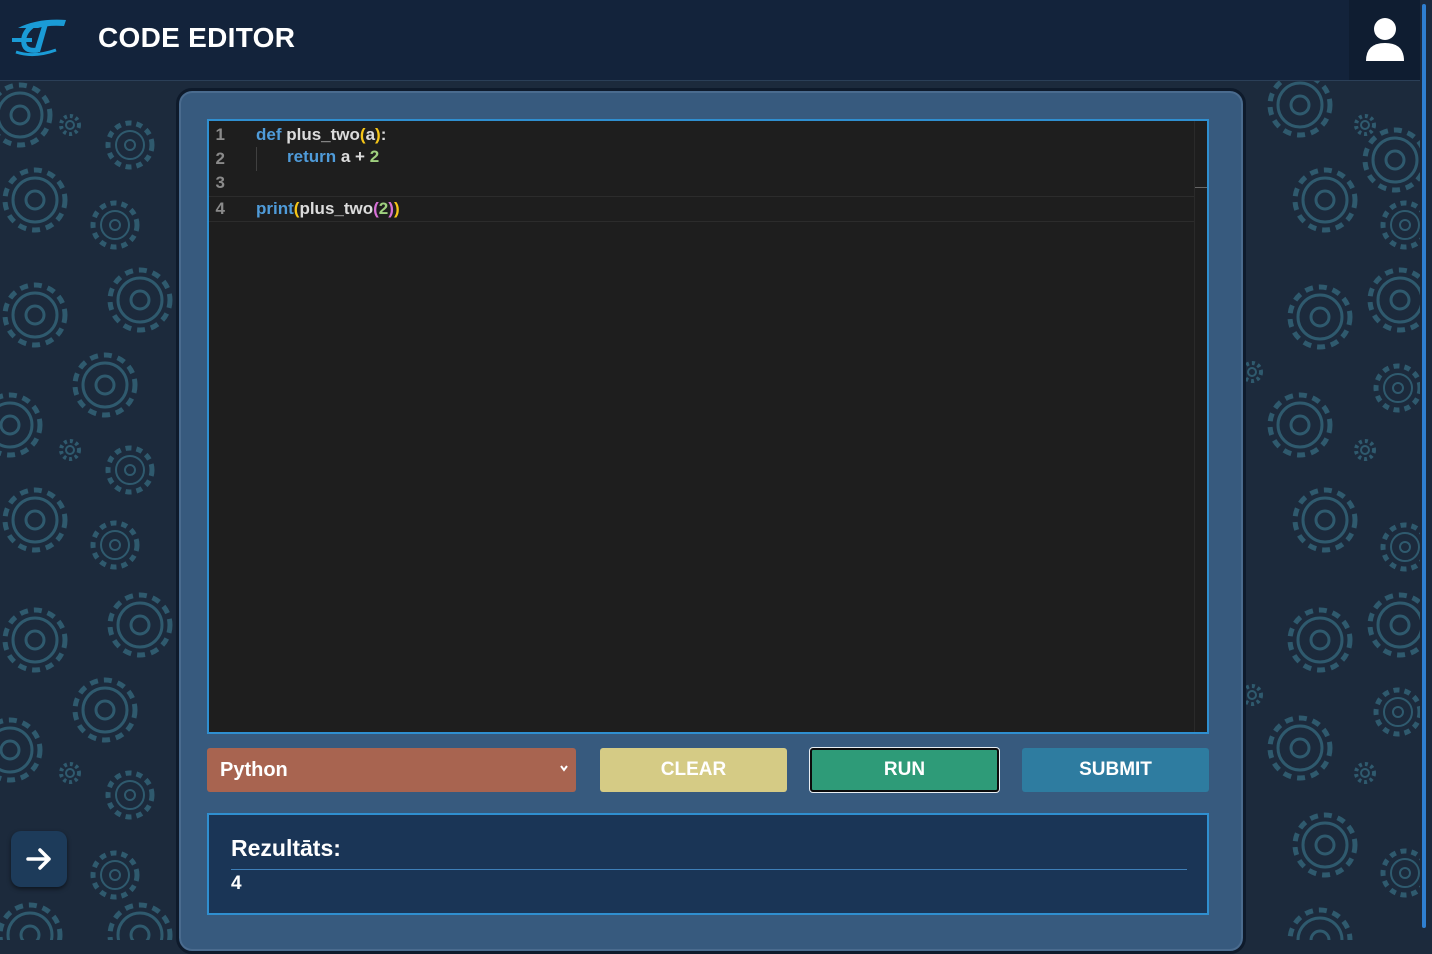 The image size is (1432, 954). I want to click on line-number: 2, so click(220, 158).